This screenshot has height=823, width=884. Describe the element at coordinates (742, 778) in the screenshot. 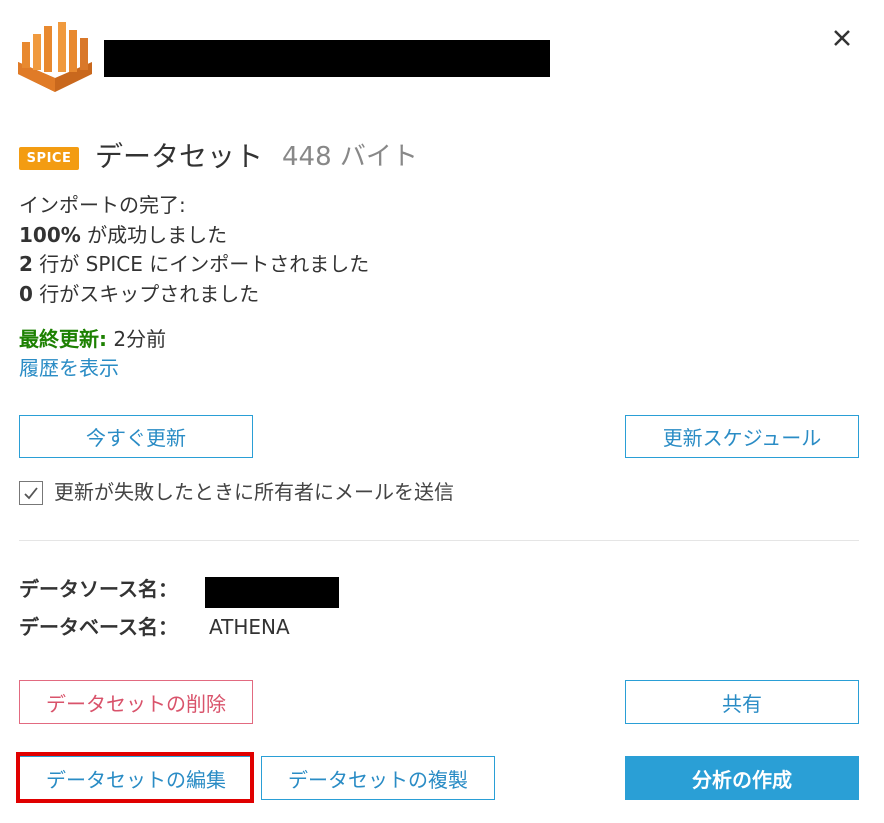

I see `create-analysis-button: 分析の作成` at that location.